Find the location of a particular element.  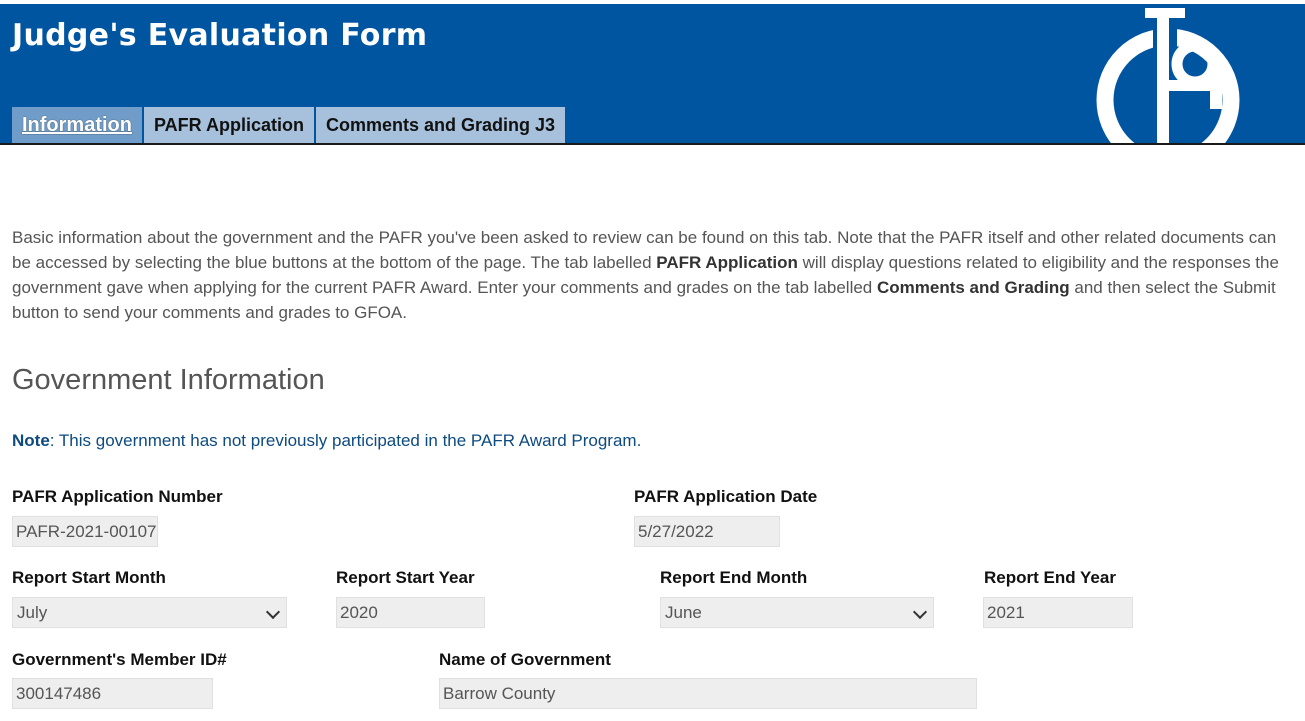

member-id-field: 300147486 is located at coordinates (112, 693).